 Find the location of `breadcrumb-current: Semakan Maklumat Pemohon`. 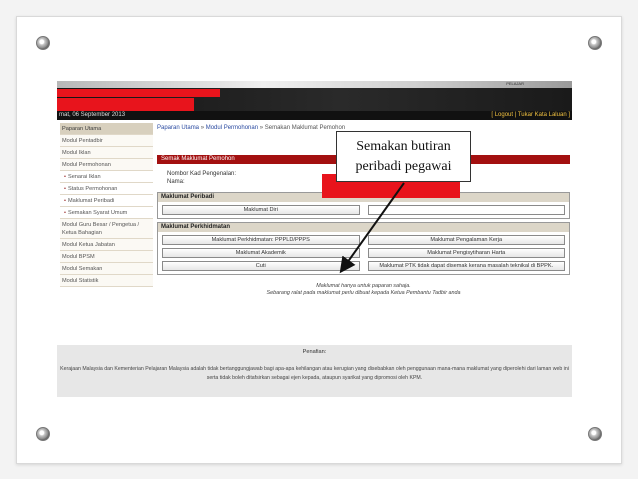

breadcrumb-current: Semakan Maklumat Pemohon is located at coordinates (305, 128).